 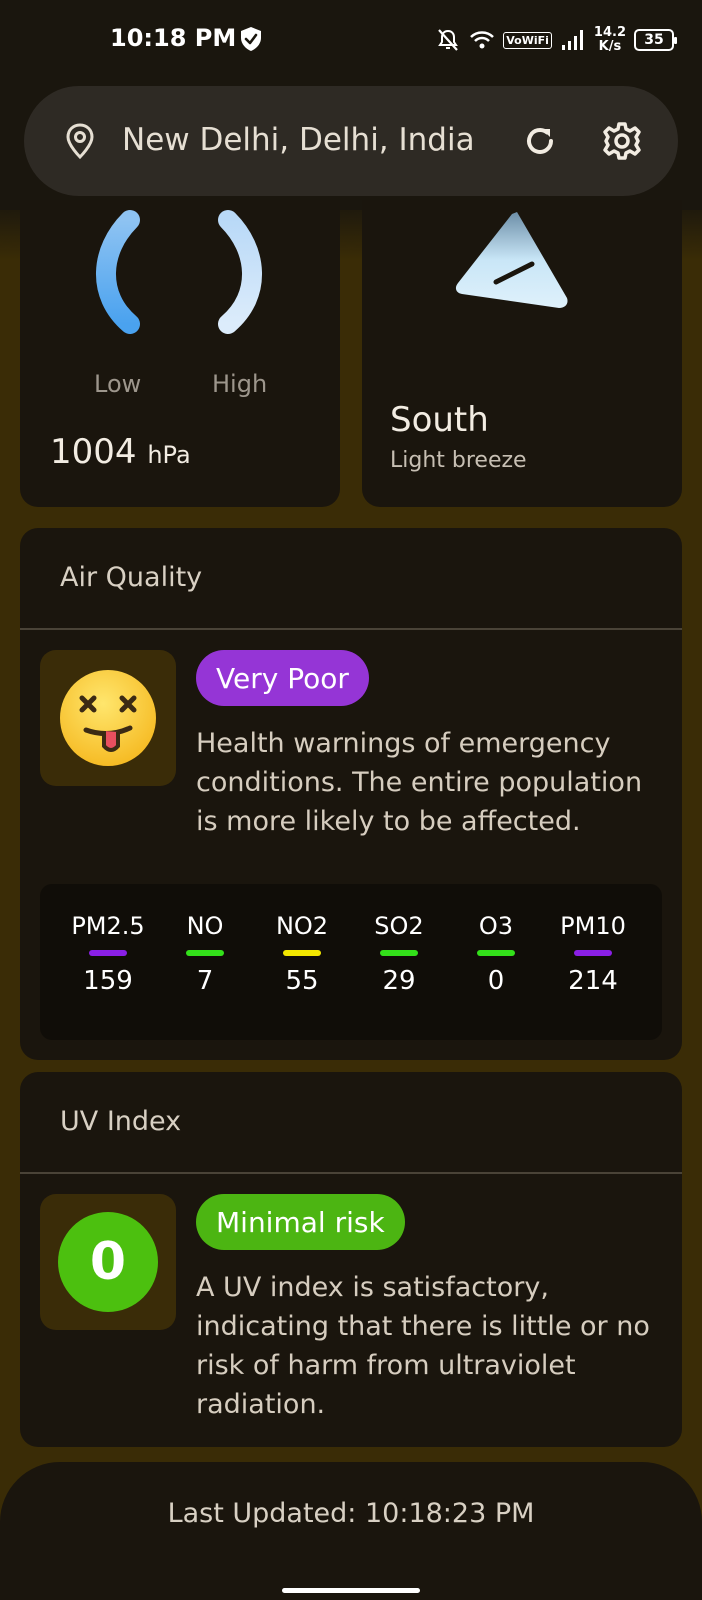 I want to click on location-text: New Delhi, Delhi, India, so click(x=298, y=140).